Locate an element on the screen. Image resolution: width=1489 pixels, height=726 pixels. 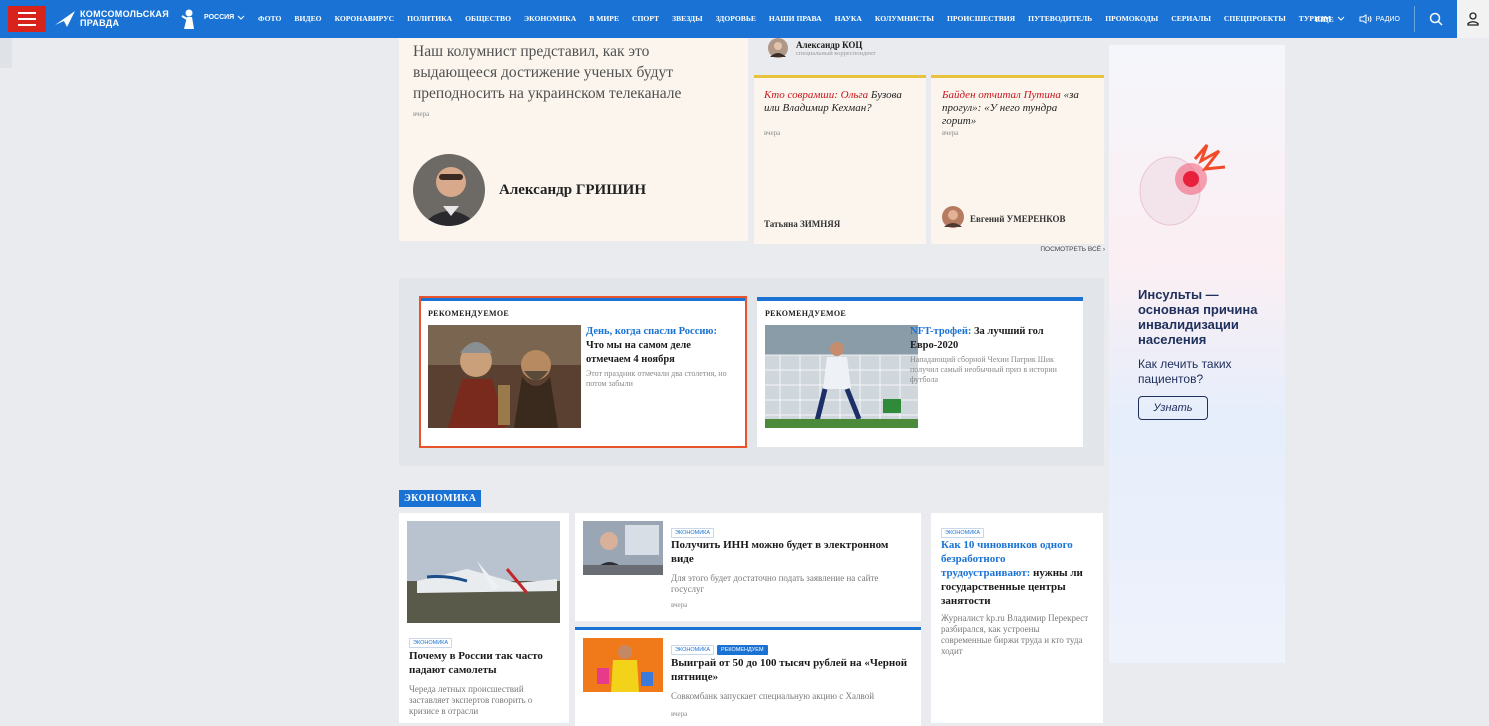
lead-time: вчера is located at coordinates (421, 114).